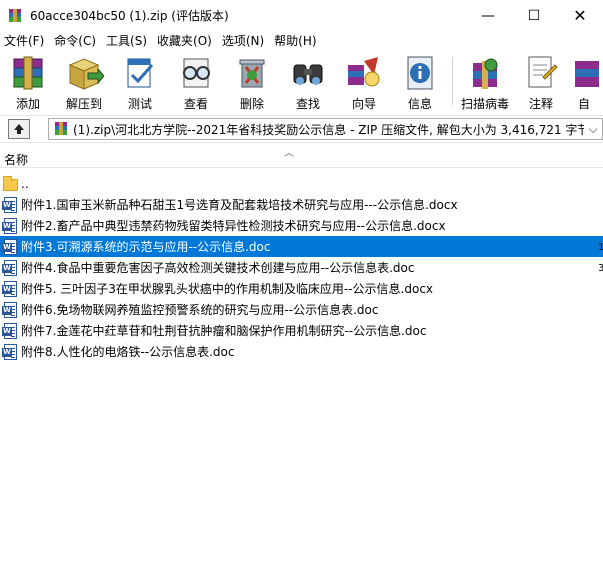  I want to click on toolbar-separator, so click(452, 81).